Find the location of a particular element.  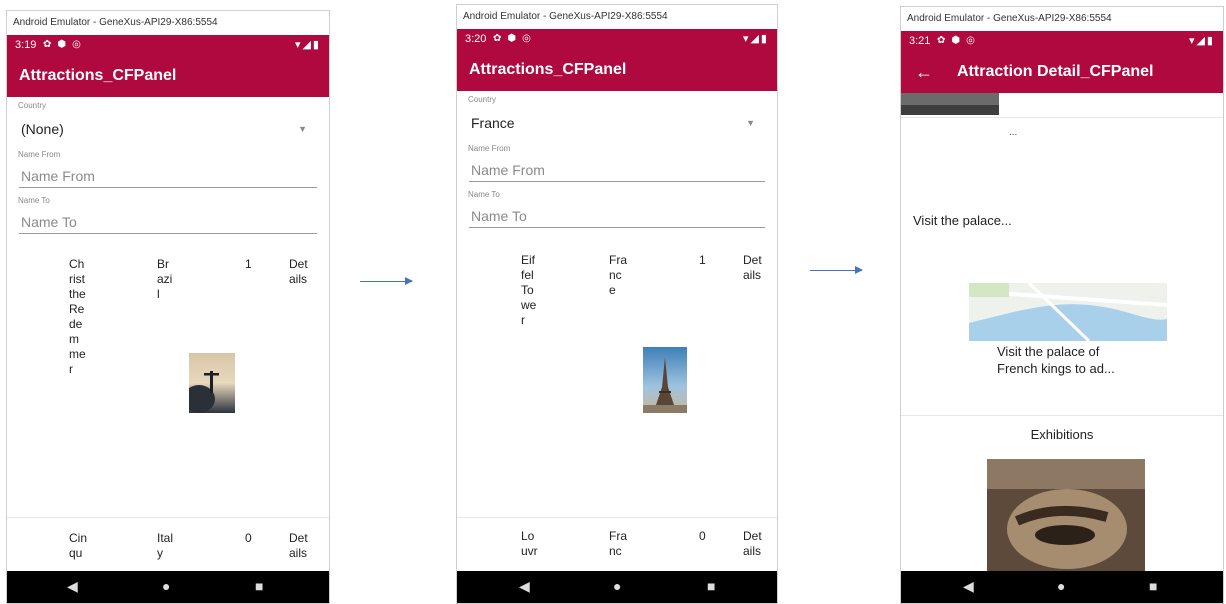

location-map is located at coordinates (1068, 312).